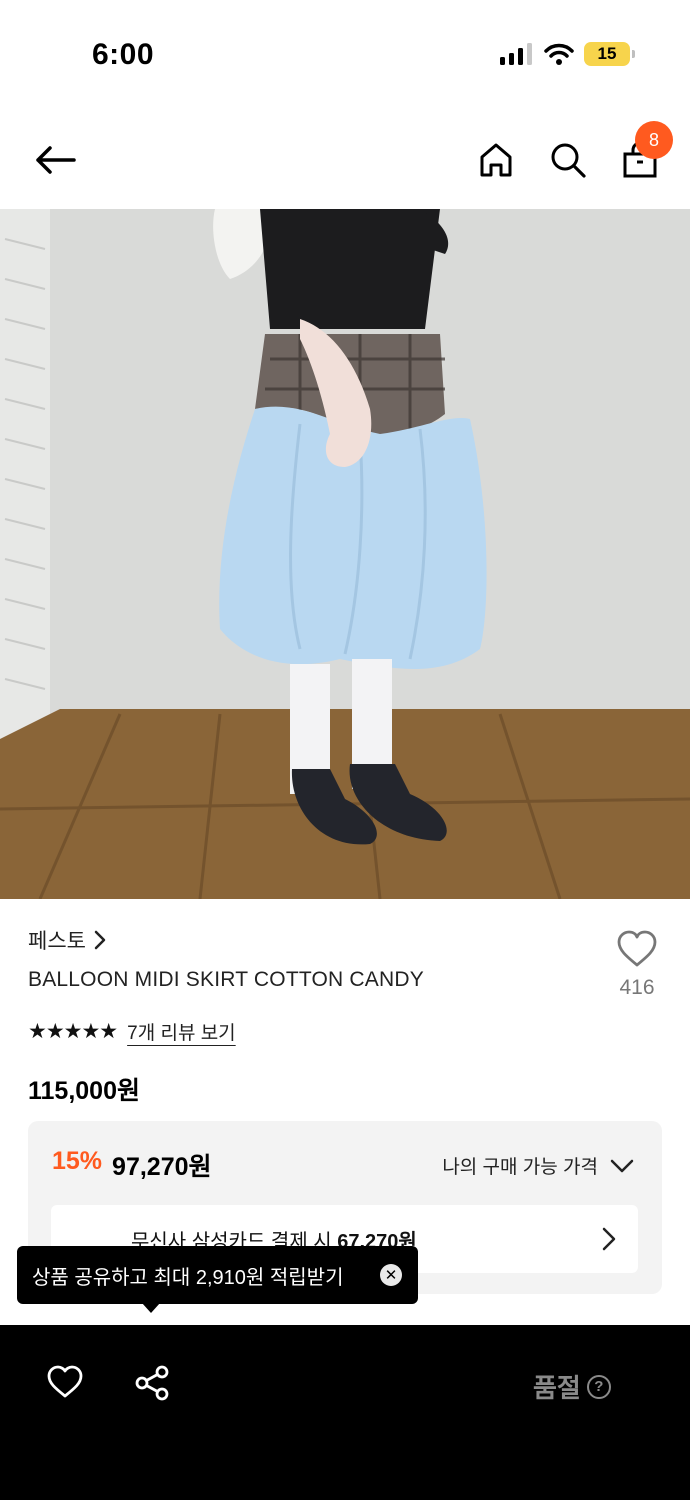 The width and height of the screenshot is (690, 1500). I want to click on back-arrow-icon, so click(56, 160).